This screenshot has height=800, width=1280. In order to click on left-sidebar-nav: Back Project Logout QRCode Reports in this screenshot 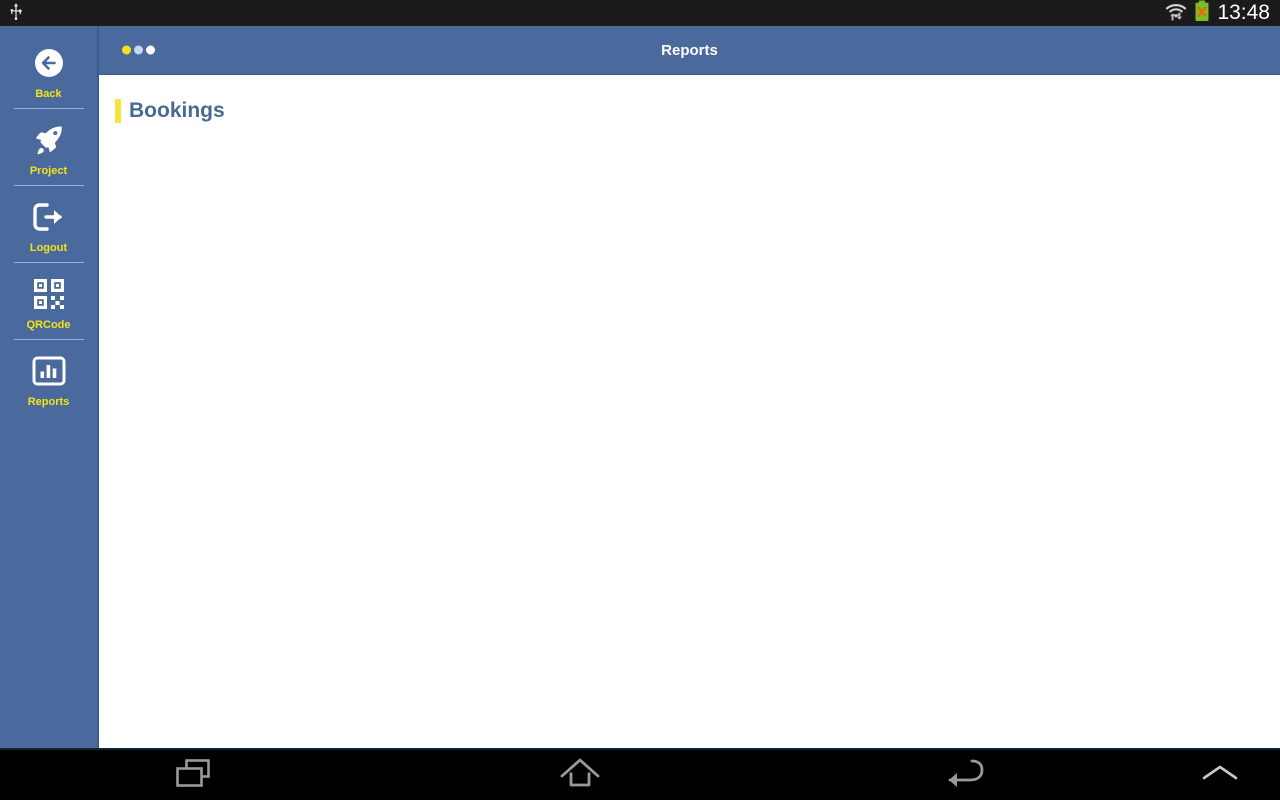, I will do `click(49, 388)`.